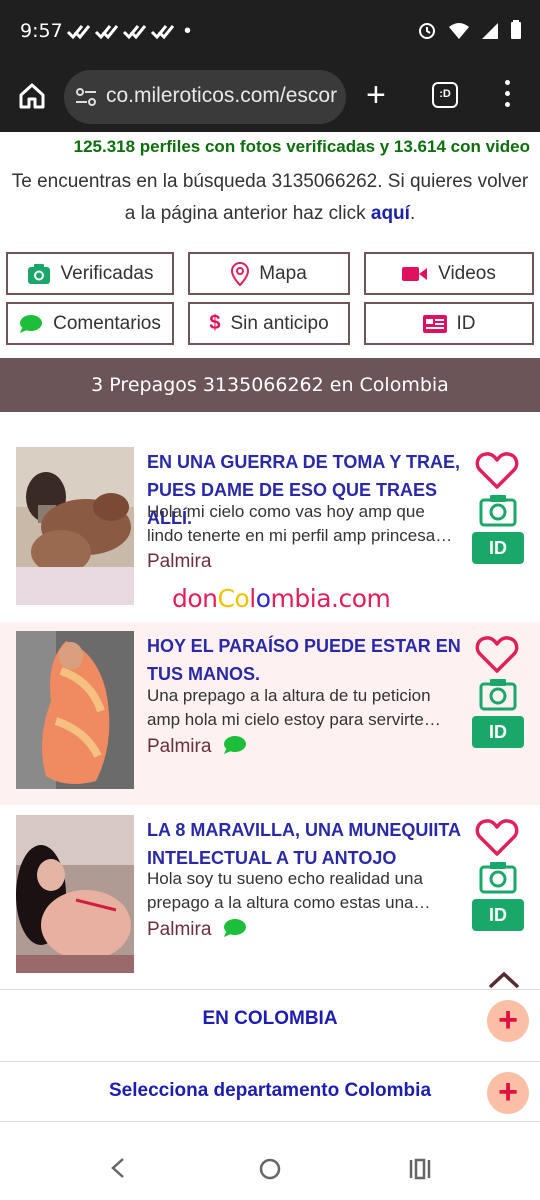 The width and height of the screenshot is (540, 1200). Describe the element at coordinates (504, 980) in the screenshot. I see `chevron-up-icon` at that location.